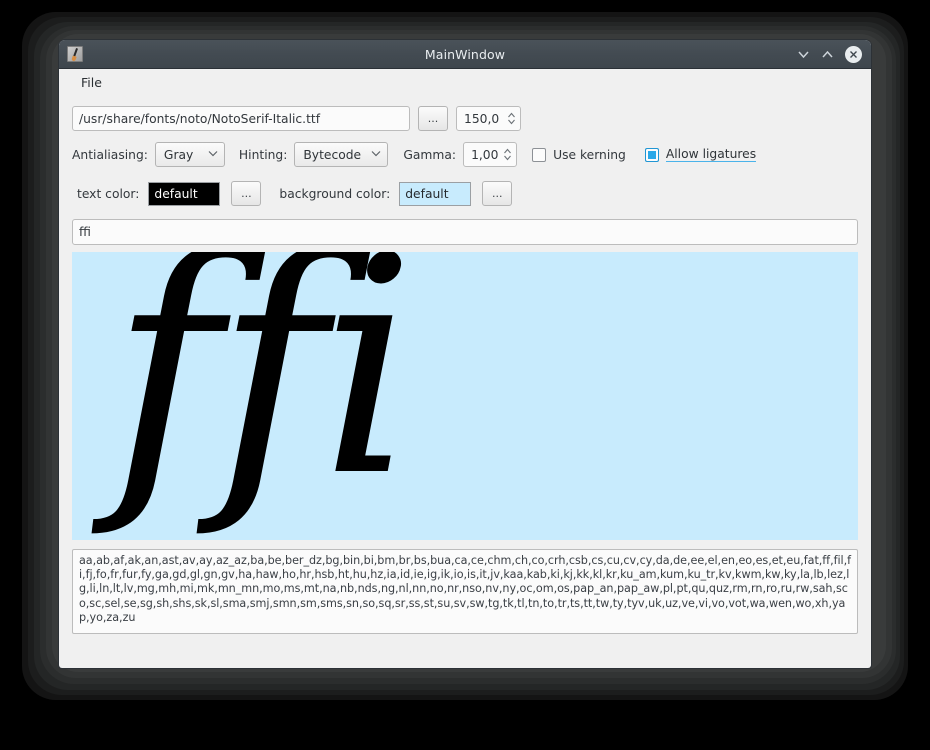 The image size is (930, 750). What do you see at coordinates (184, 193) in the screenshot?
I see `text-color-field: default` at bounding box center [184, 193].